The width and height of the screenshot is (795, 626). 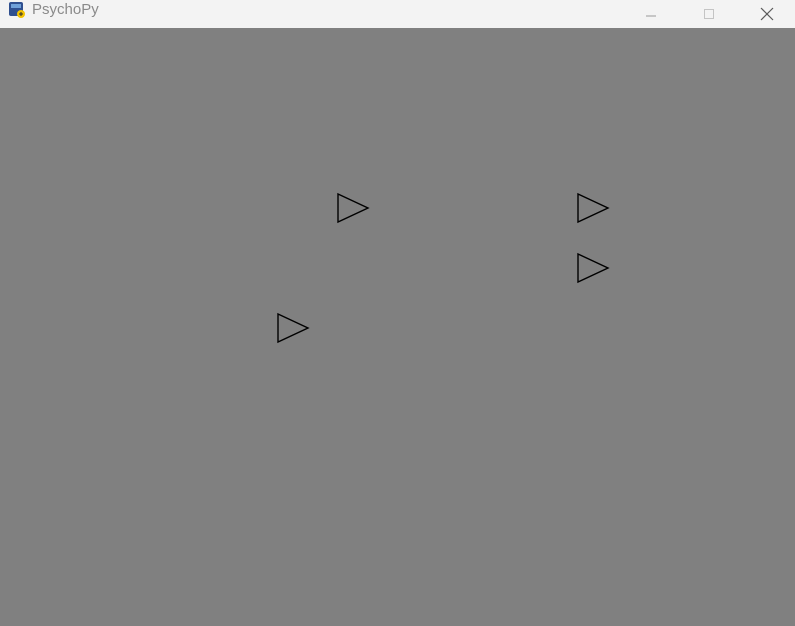 I want to click on window-title: PsychoPy, so click(x=65, y=9).